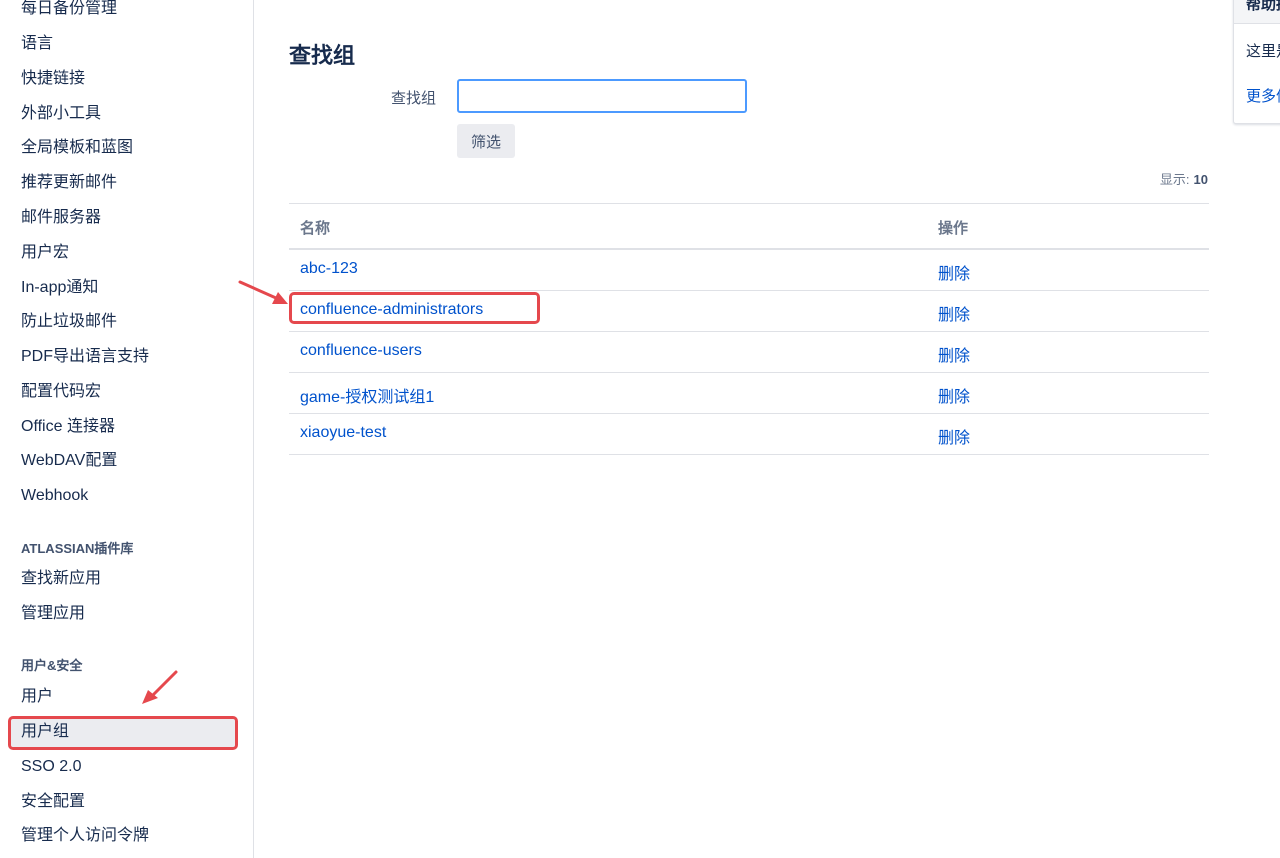  I want to click on table-header: 名称 操作, so click(749, 227).